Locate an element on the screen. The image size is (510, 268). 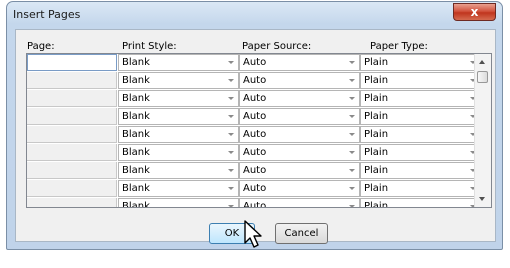
scroll-down-icon is located at coordinates (482, 199).